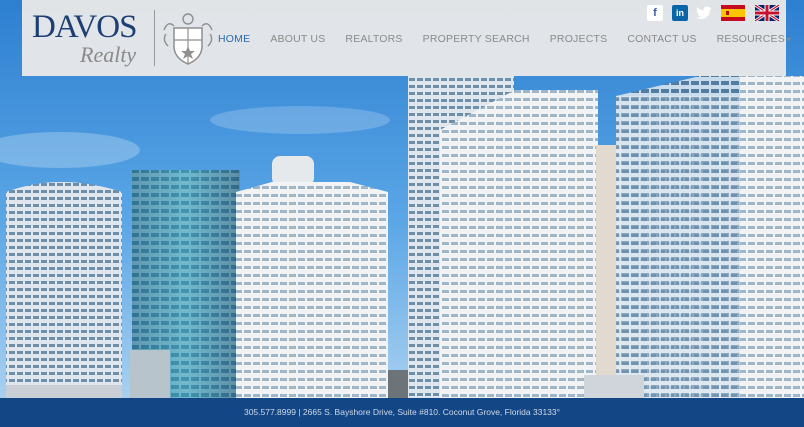  Describe the element at coordinates (188, 39) in the screenshot. I see `crest-icon` at that location.